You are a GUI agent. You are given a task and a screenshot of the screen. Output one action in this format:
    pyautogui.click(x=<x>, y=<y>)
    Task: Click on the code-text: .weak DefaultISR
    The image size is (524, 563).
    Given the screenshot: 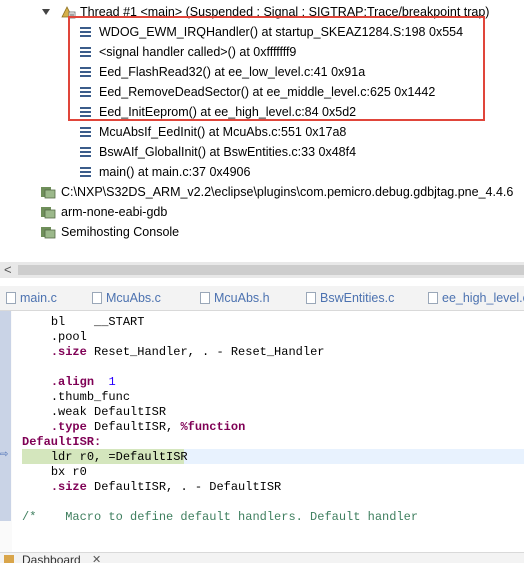 What is the action you would take?
    pyautogui.click(x=108, y=412)
    